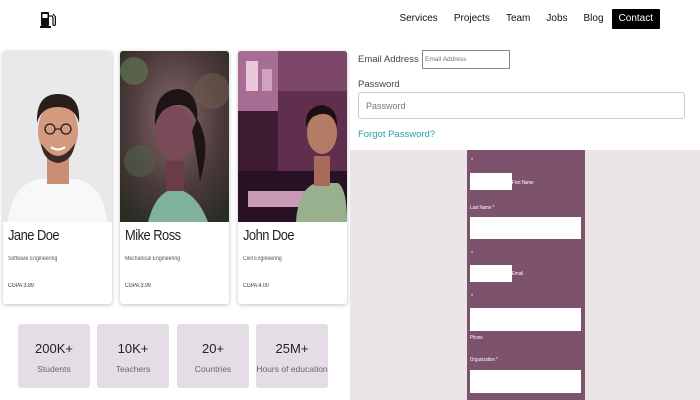  What do you see at coordinates (350, 19) in the screenshot?
I see `top-nav: Services Projects Team Jobs Blog Contact` at bounding box center [350, 19].